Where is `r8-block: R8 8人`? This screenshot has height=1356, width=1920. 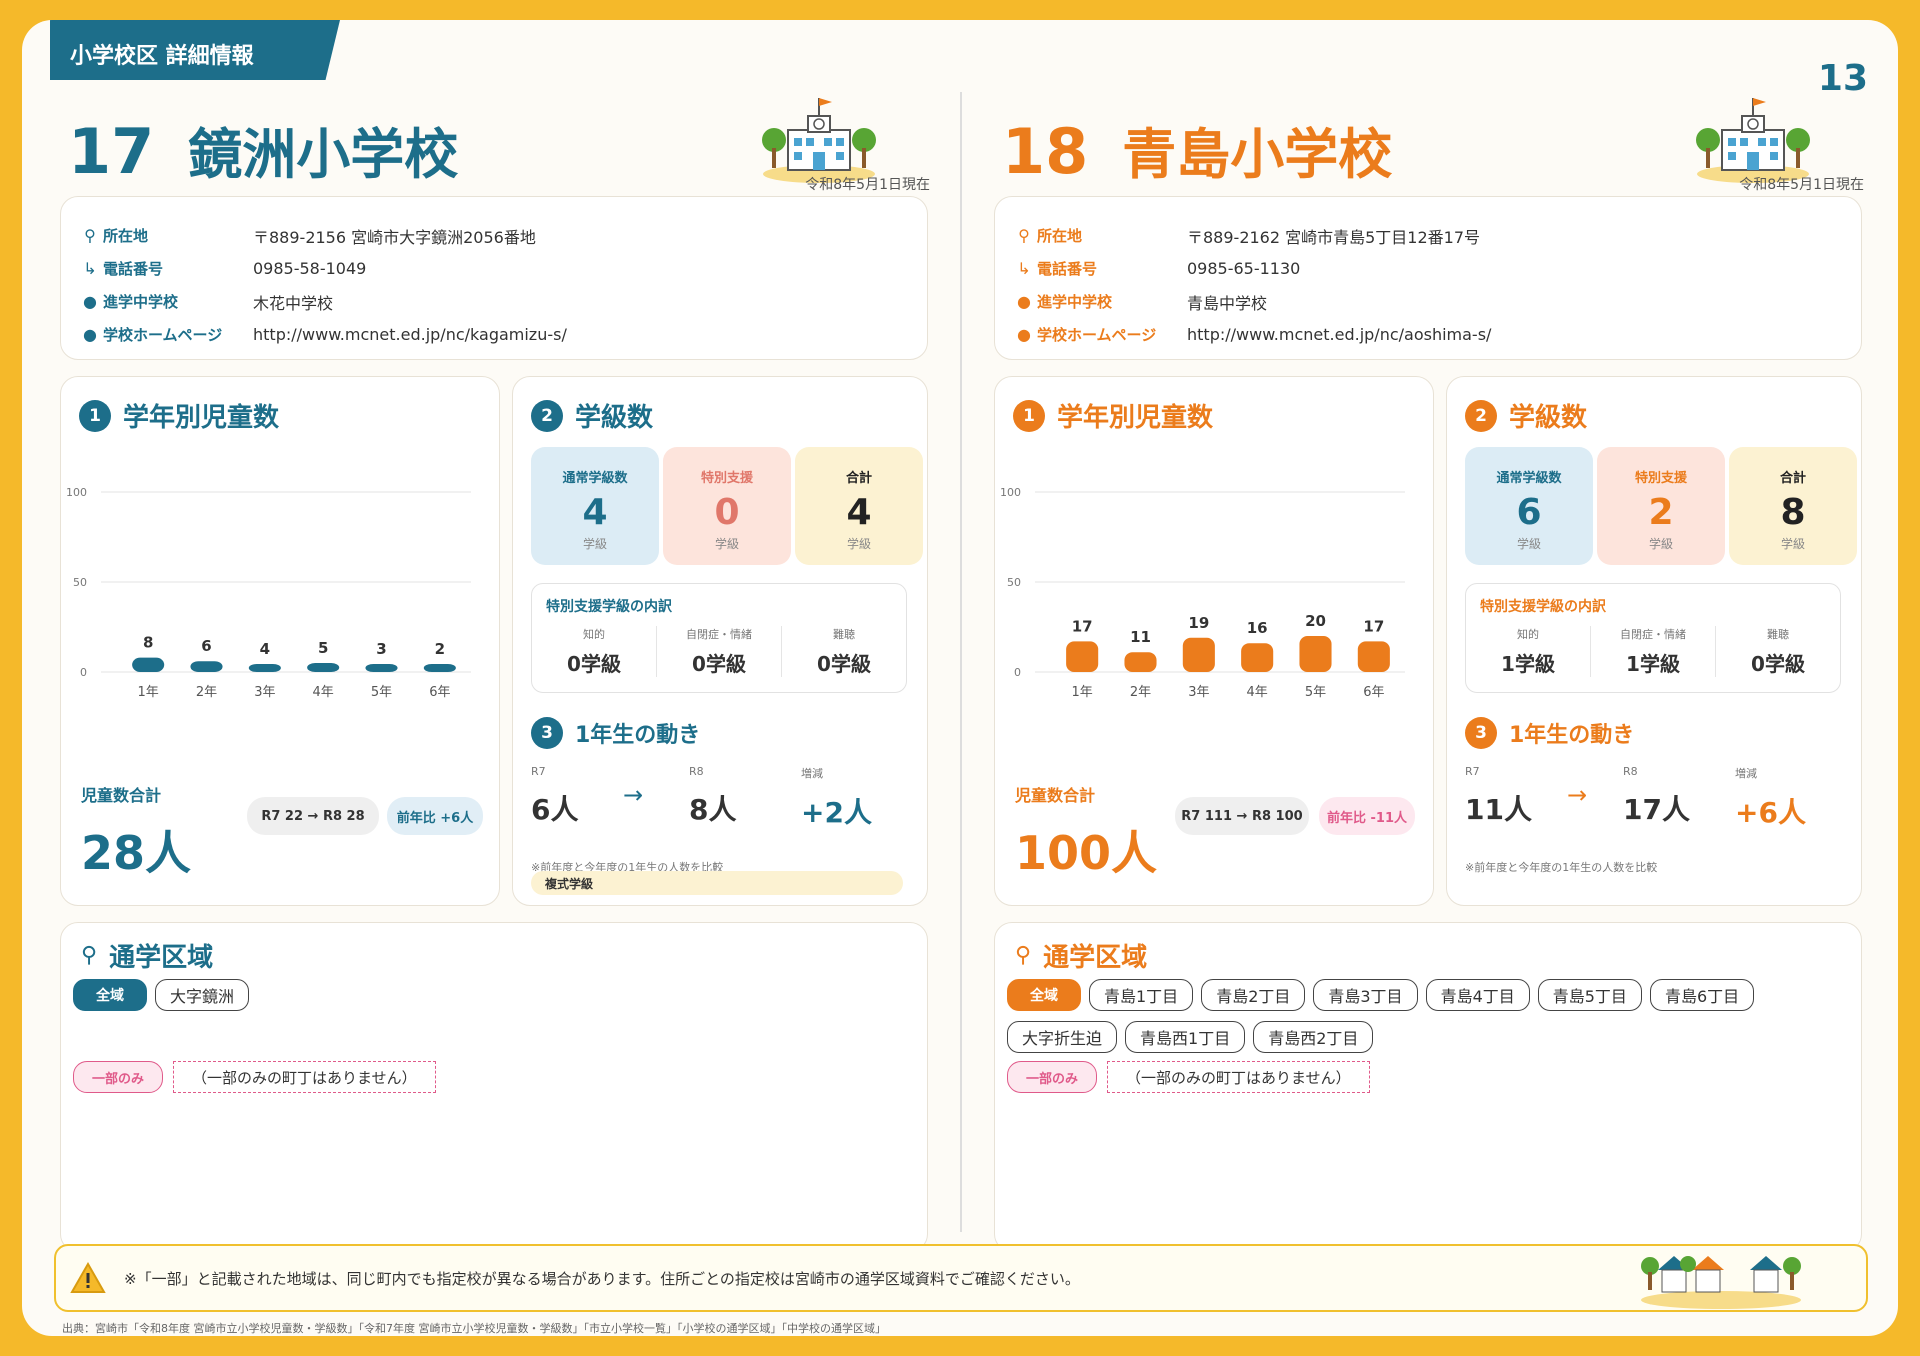 r8-block: R8 8人 is located at coordinates (712, 796).